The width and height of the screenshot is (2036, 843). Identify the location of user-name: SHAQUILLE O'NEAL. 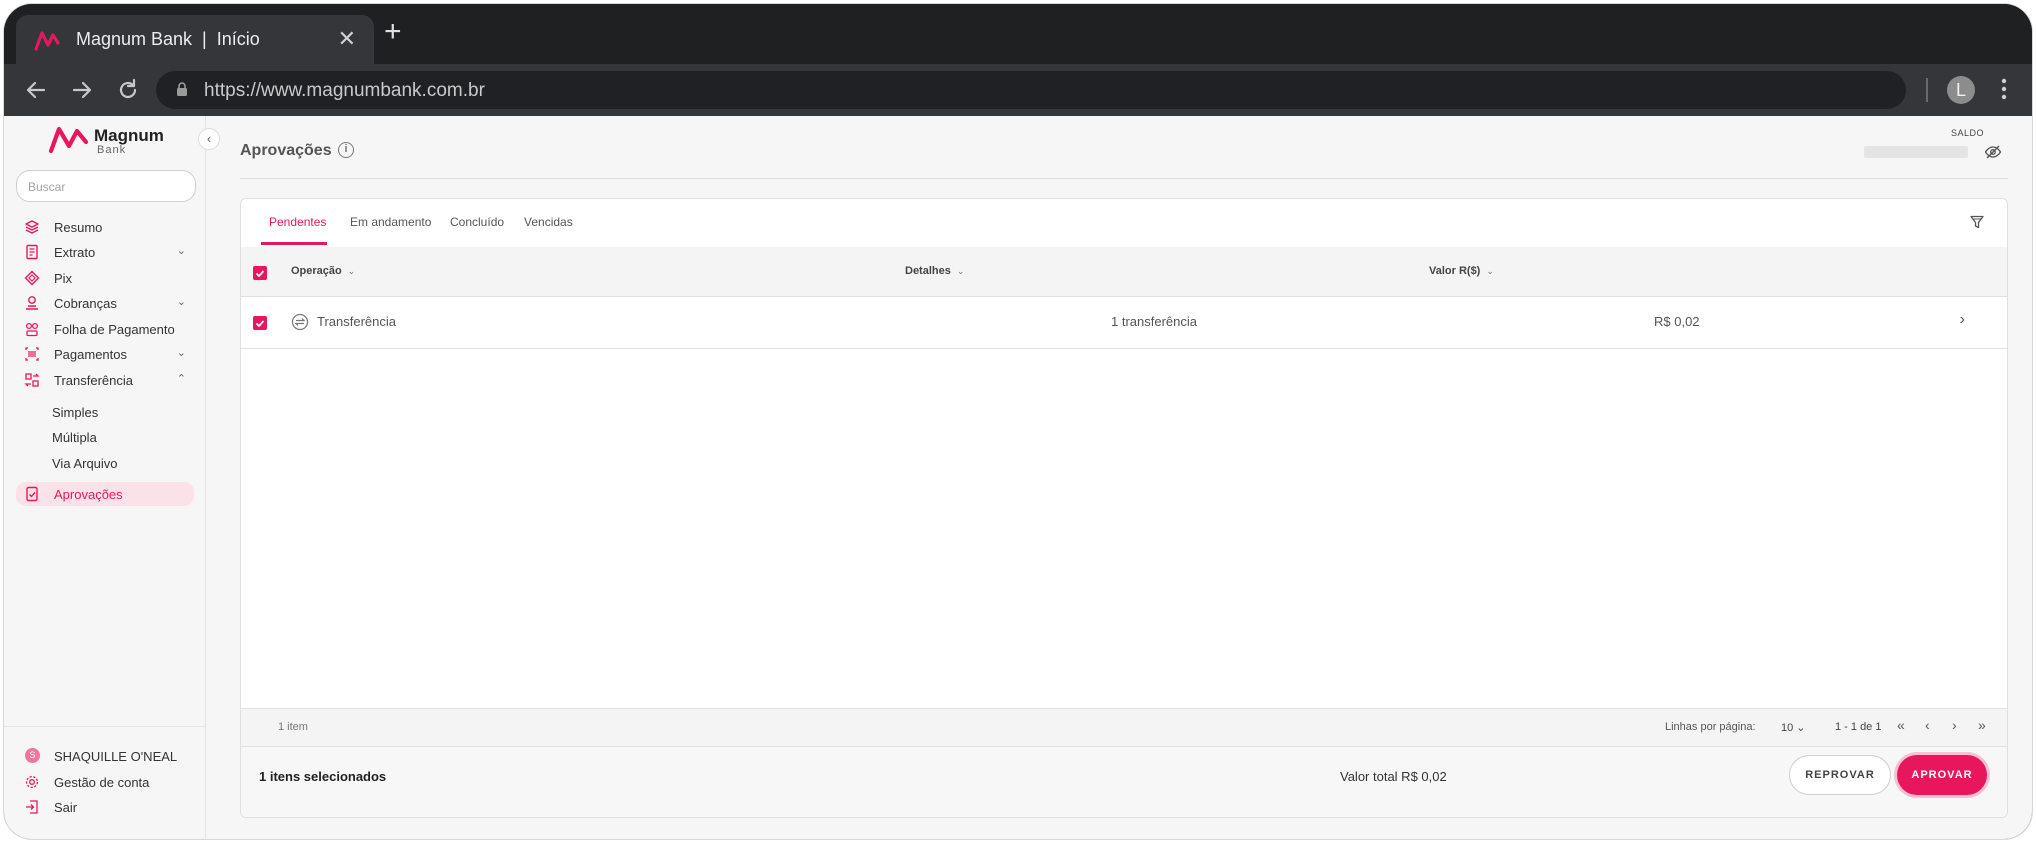
(116, 756).